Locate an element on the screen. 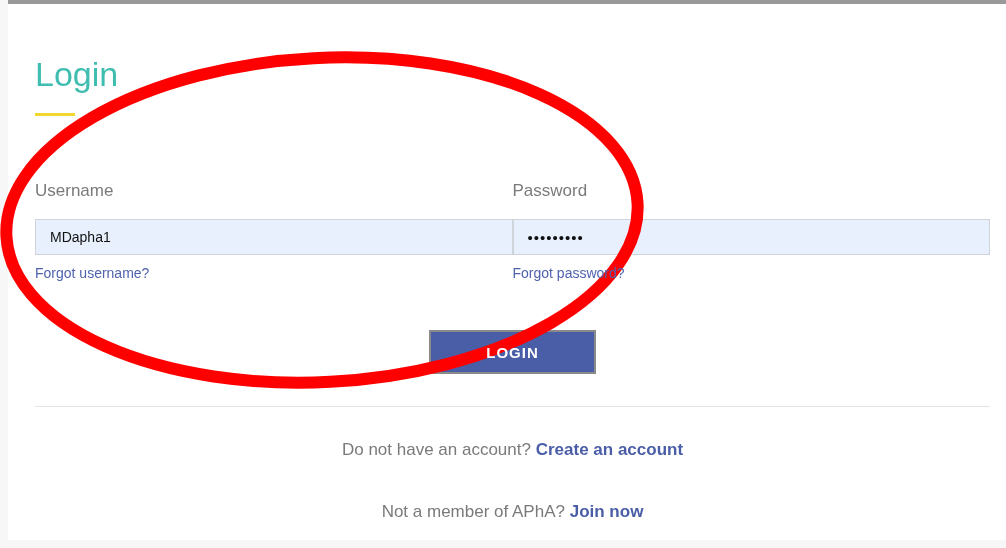 Image resolution: width=1006 pixels, height=548 pixels. field-label: Username is located at coordinates (74, 191).